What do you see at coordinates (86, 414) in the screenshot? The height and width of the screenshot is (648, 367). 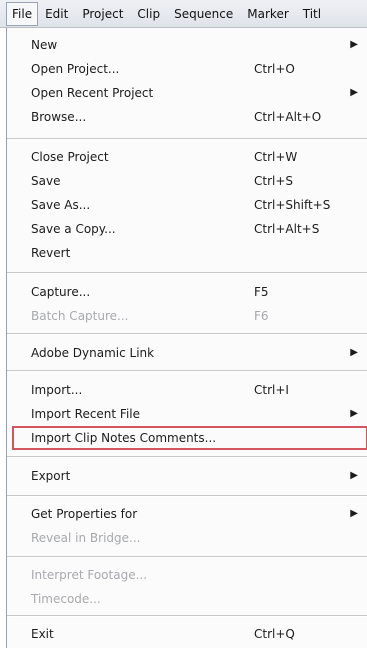 I see `menu-item-label: Import Recent File` at bounding box center [86, 414].